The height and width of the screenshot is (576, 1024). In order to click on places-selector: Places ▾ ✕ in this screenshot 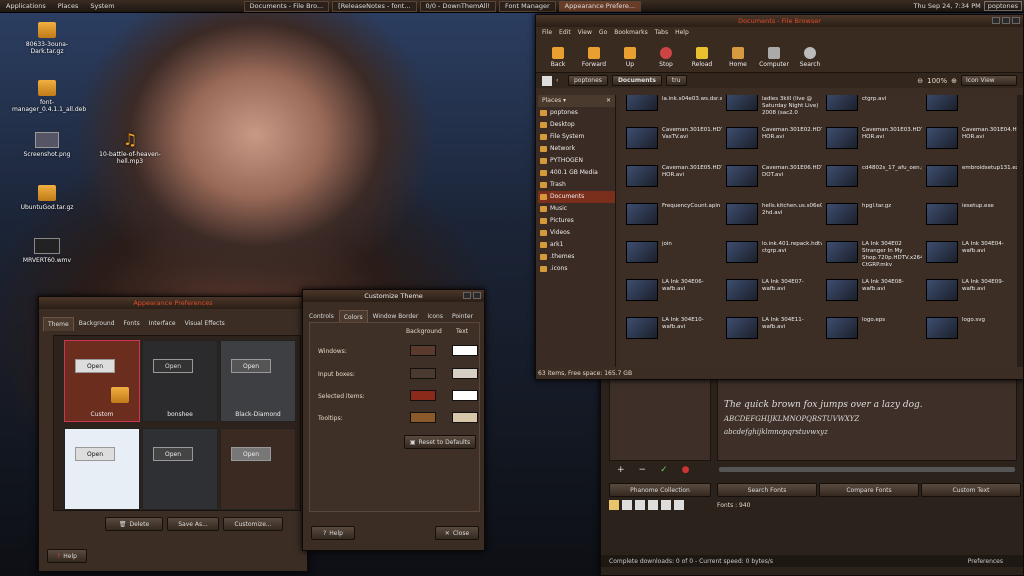, I will do `click(576, 101)`.